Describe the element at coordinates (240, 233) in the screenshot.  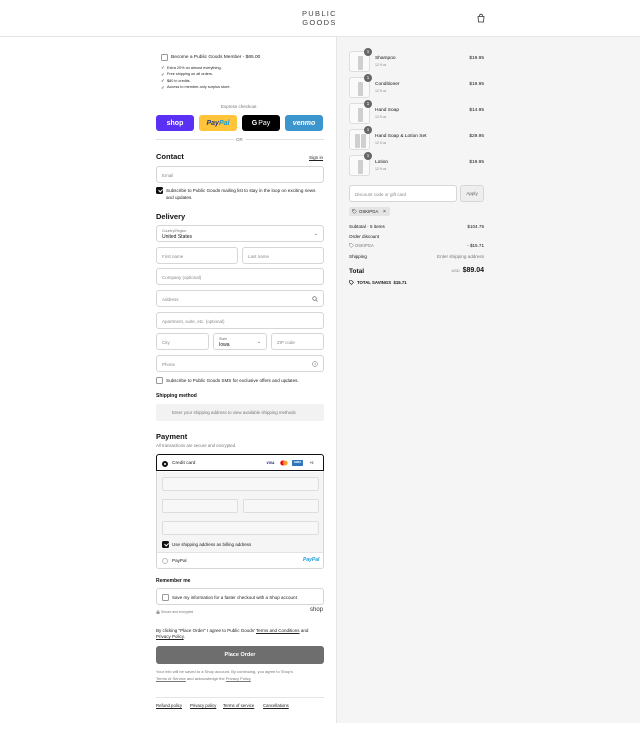
I see `country-select: Country/Region United States ⌄` at that location.